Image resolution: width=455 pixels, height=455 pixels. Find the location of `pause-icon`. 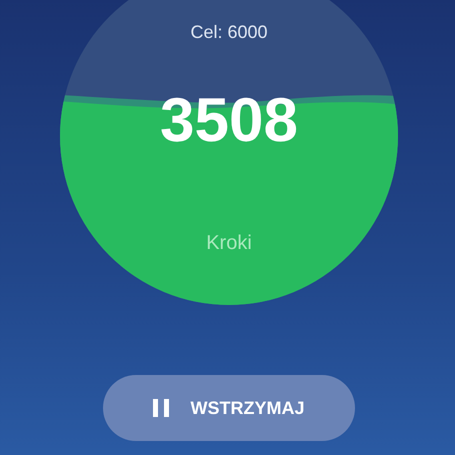

pause-icon is located at coordinates (160, 408).